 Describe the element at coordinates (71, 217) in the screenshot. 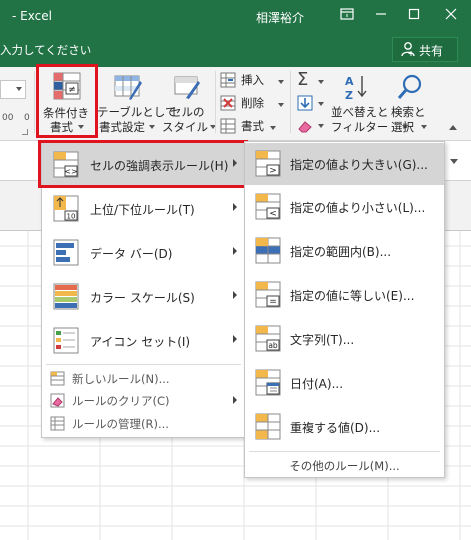

I see `svg-text: 10` at that location.